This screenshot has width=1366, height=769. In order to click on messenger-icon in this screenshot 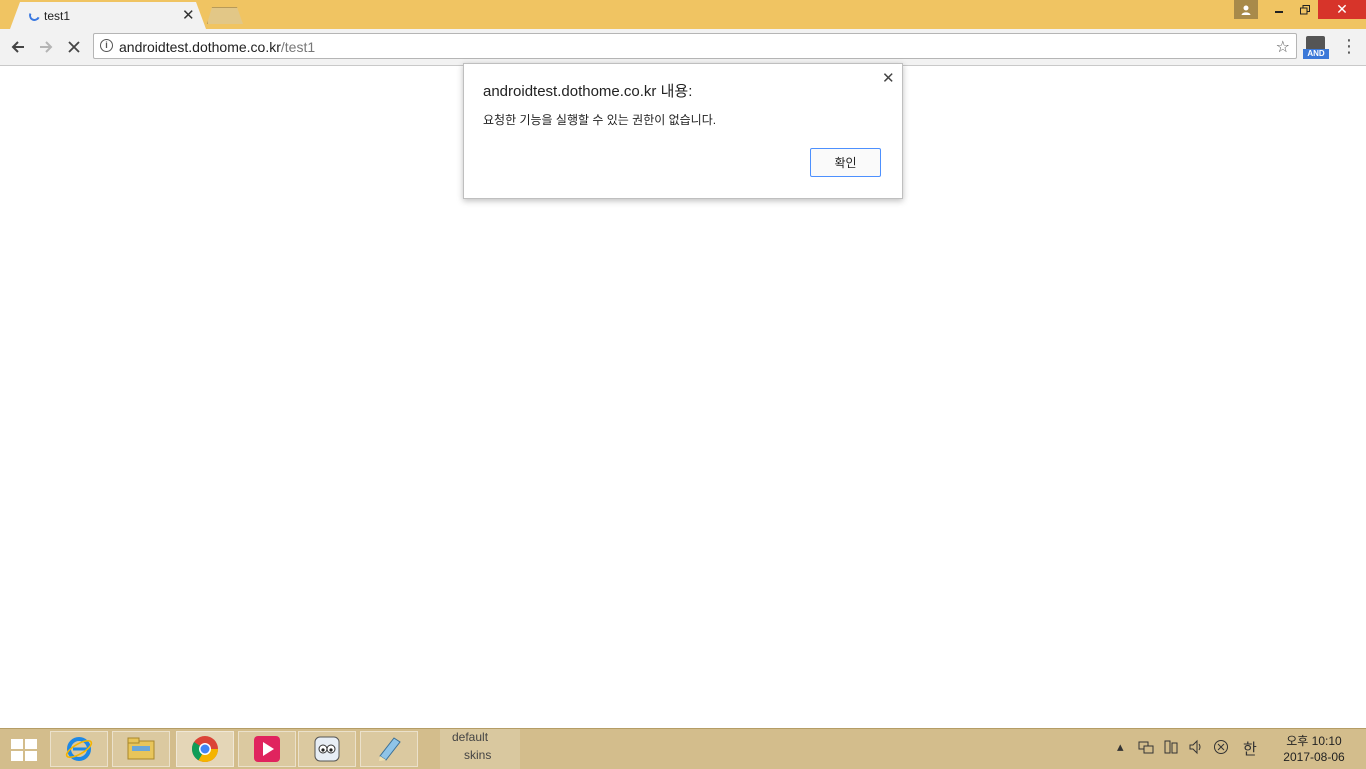, I will do `click(327, 749)`.